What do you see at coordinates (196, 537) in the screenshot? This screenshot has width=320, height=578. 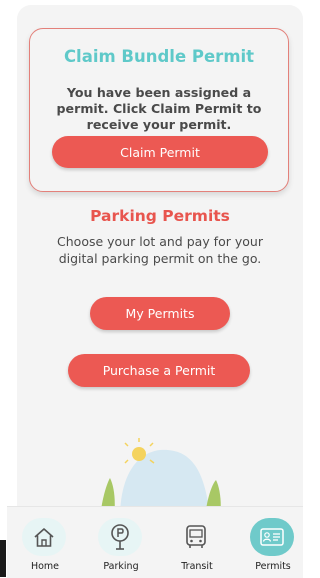 I see `bus-icon` at bounding box center [196, 537].